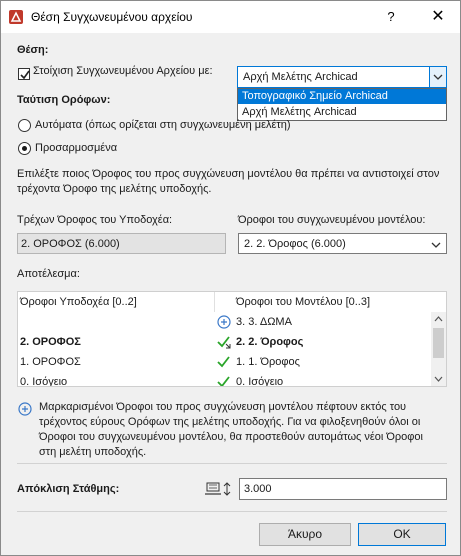 This screenshot has width=461, height=556. Describe the element at coordinates (48, 274) in the screenshot. I see `result-heading: Αποτέλεσμα:` at that location.